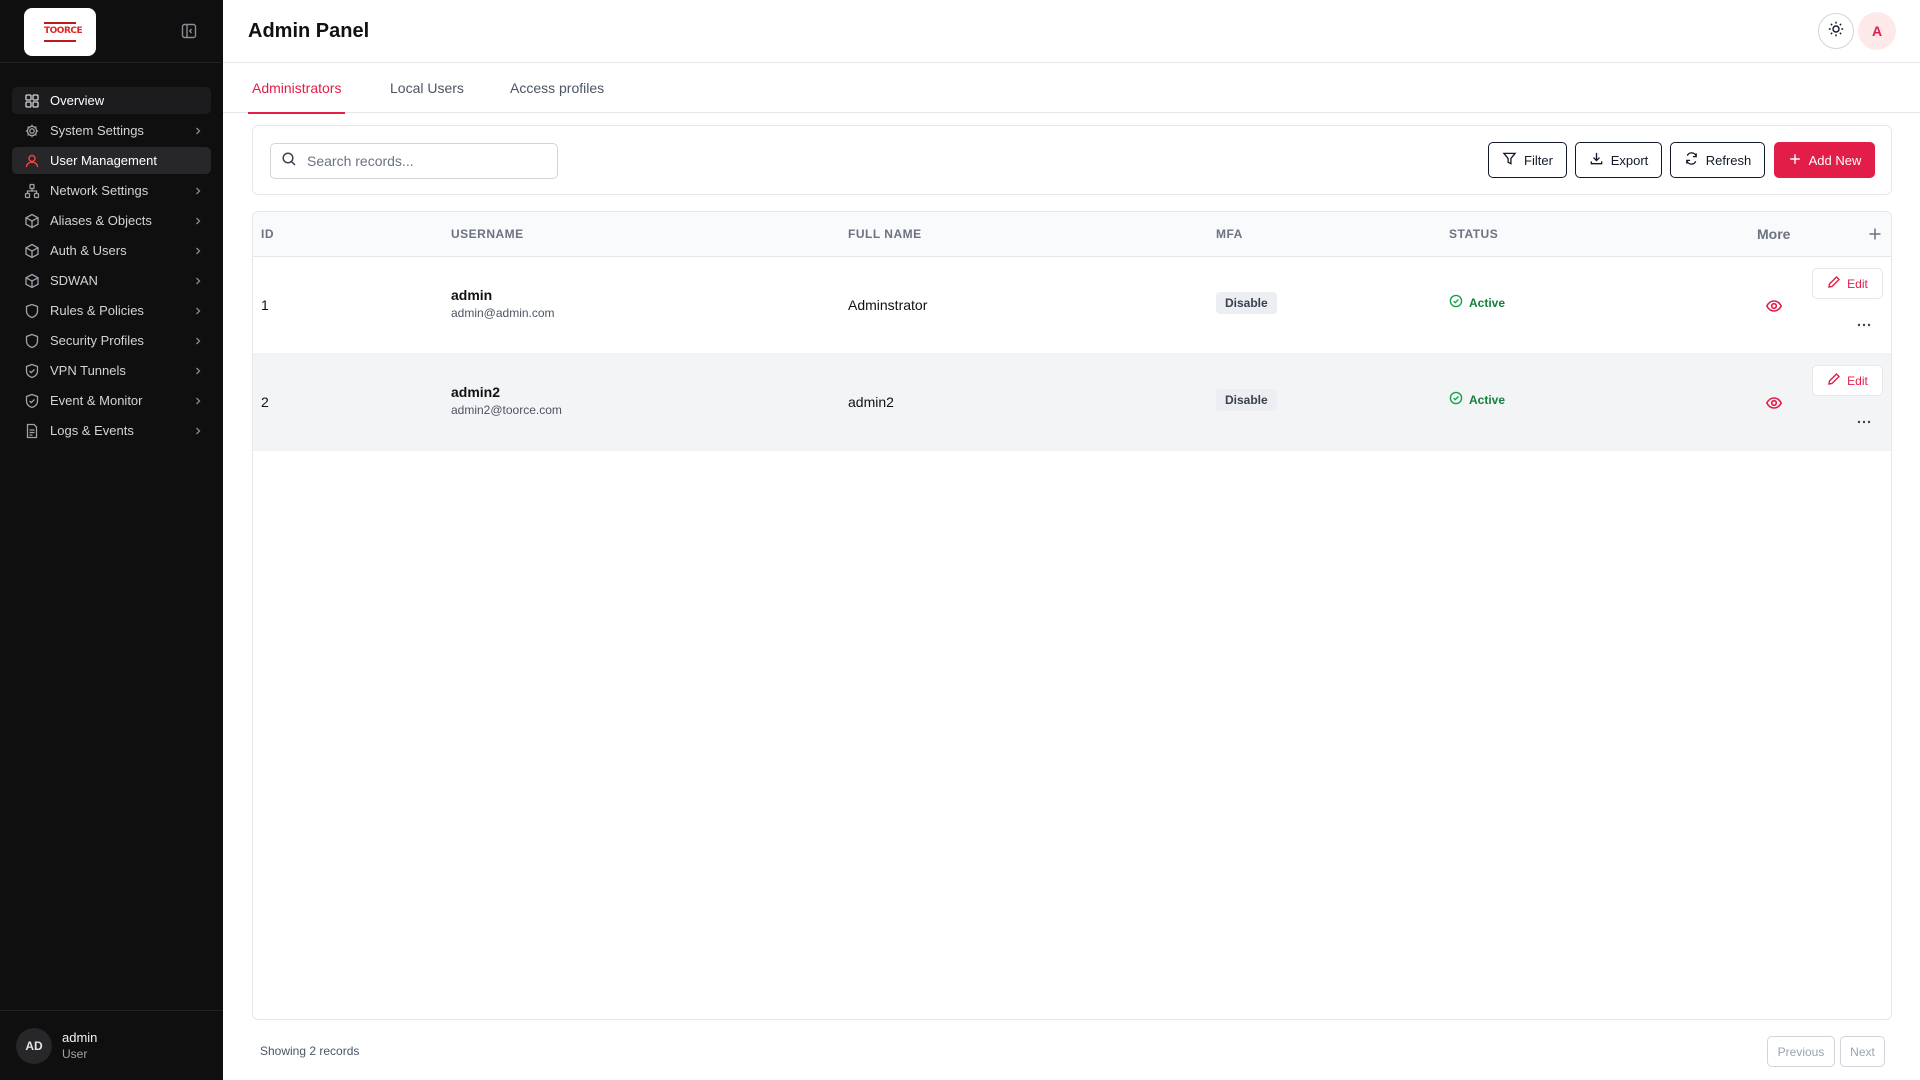 The height and width of the screenshot is (1080, 1920). I want to click on status-badge: Active, so click(1477, 302).